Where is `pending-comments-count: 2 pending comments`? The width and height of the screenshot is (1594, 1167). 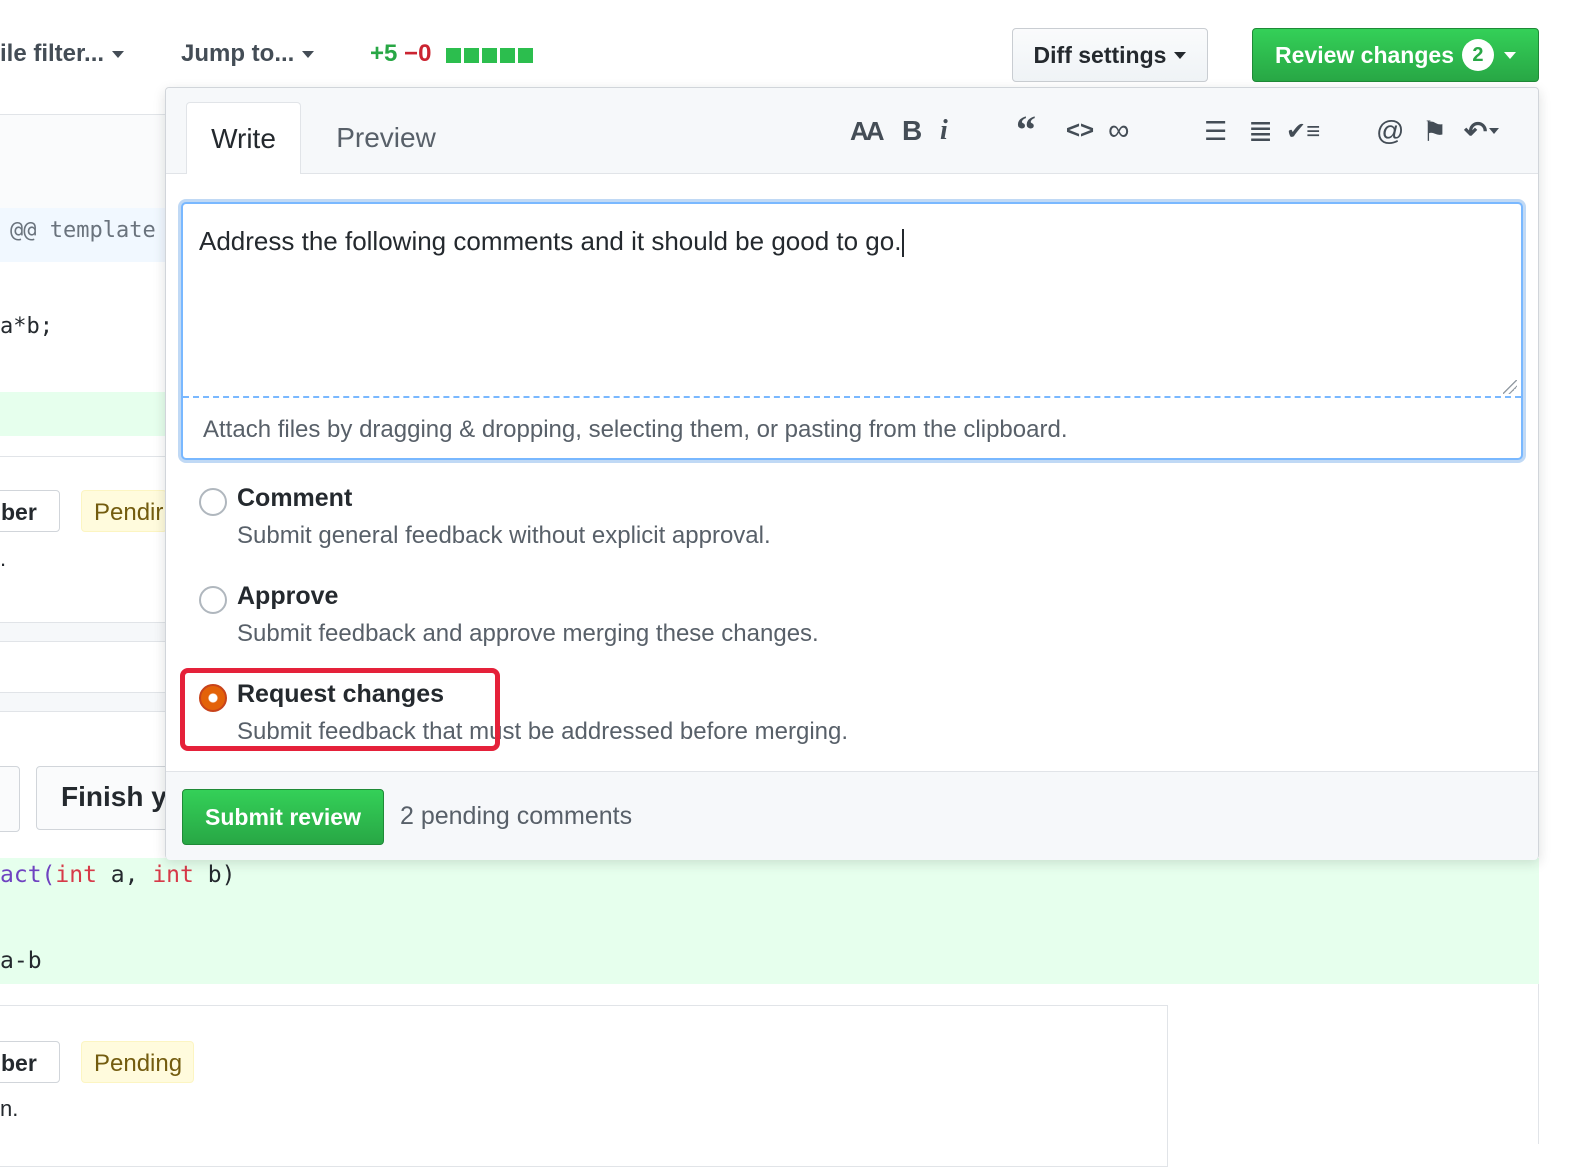 pending-comments-count: 2 pending comments is located at coordinates (516, 816).